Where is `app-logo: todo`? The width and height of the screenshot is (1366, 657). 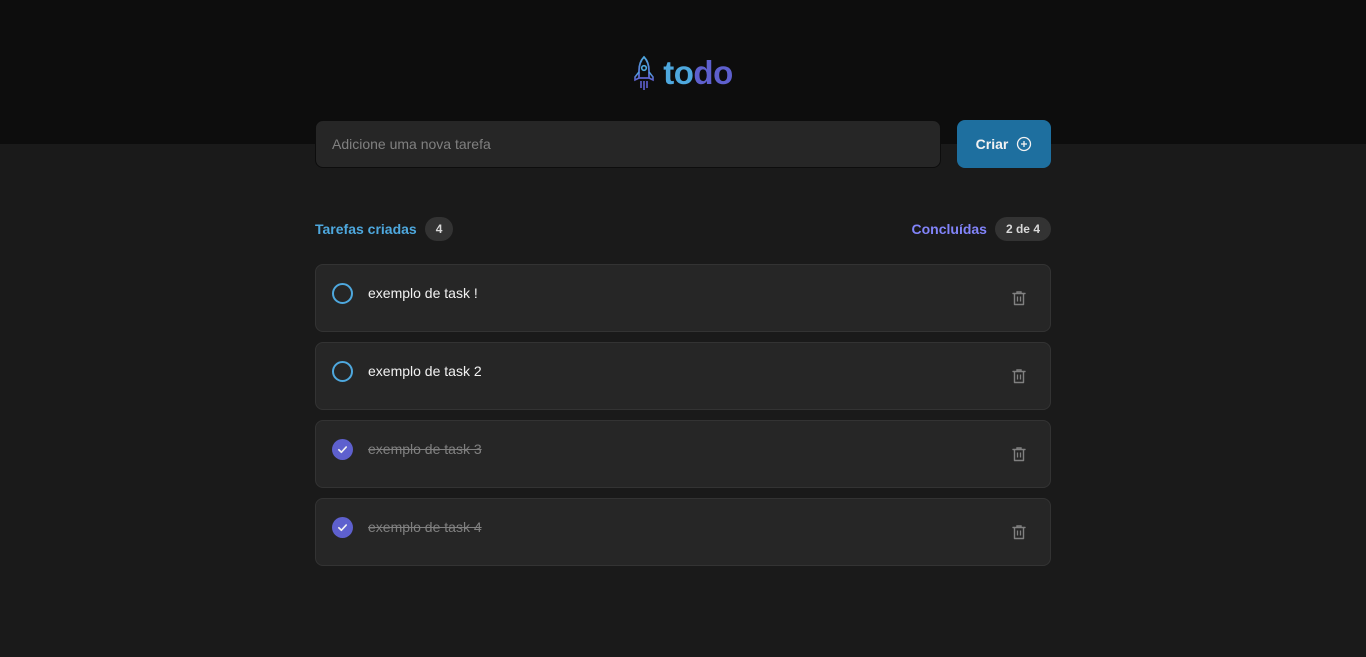 app-logo: todo is located at coordinates (683, 73).